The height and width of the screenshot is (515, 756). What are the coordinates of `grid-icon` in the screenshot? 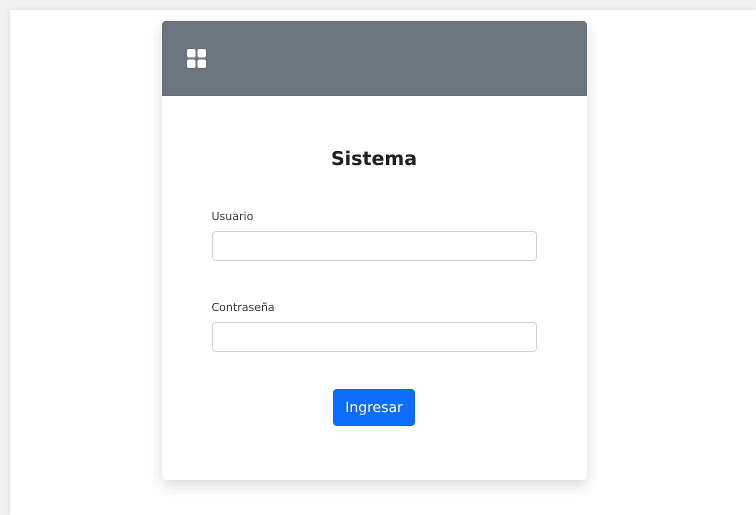 It's located at (196, 58).